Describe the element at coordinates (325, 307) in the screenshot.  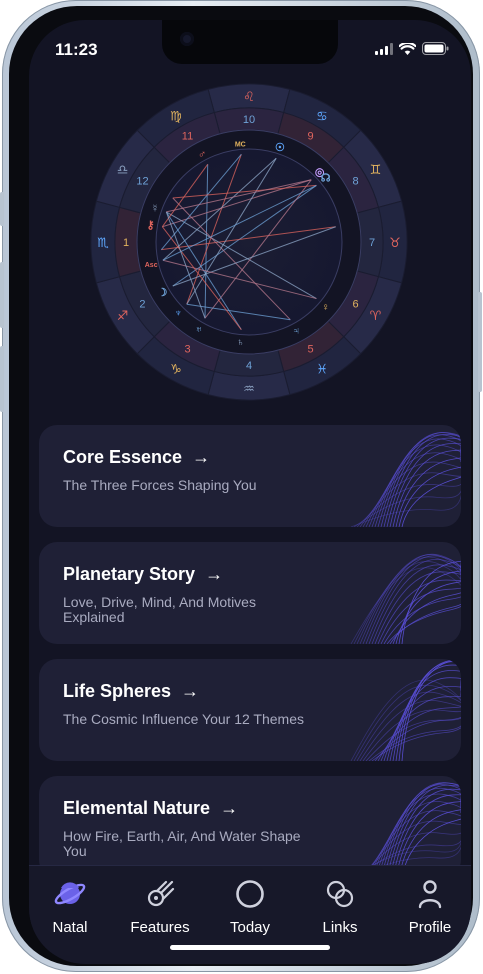
I see `planet-glyph: ♀` at that location.